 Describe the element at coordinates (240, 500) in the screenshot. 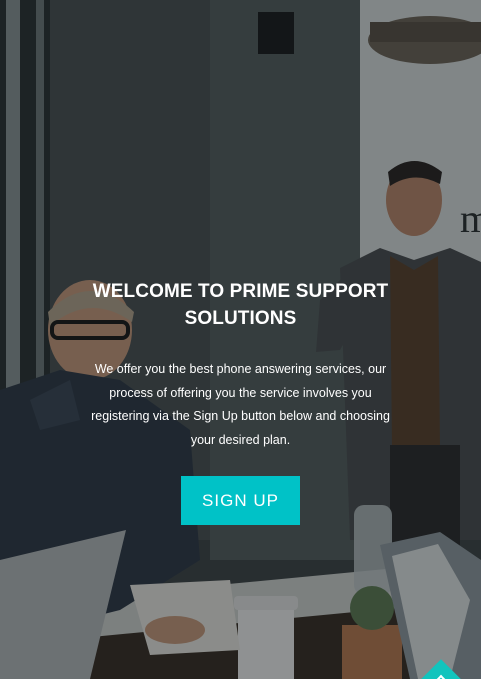

I see `sign-up-button: SIGN UP` at that location.